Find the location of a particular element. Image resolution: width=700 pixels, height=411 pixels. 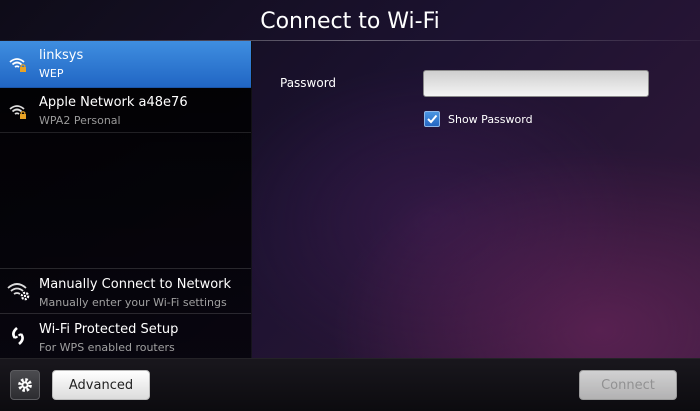

wps-icon is located at coordinates (18, 336).